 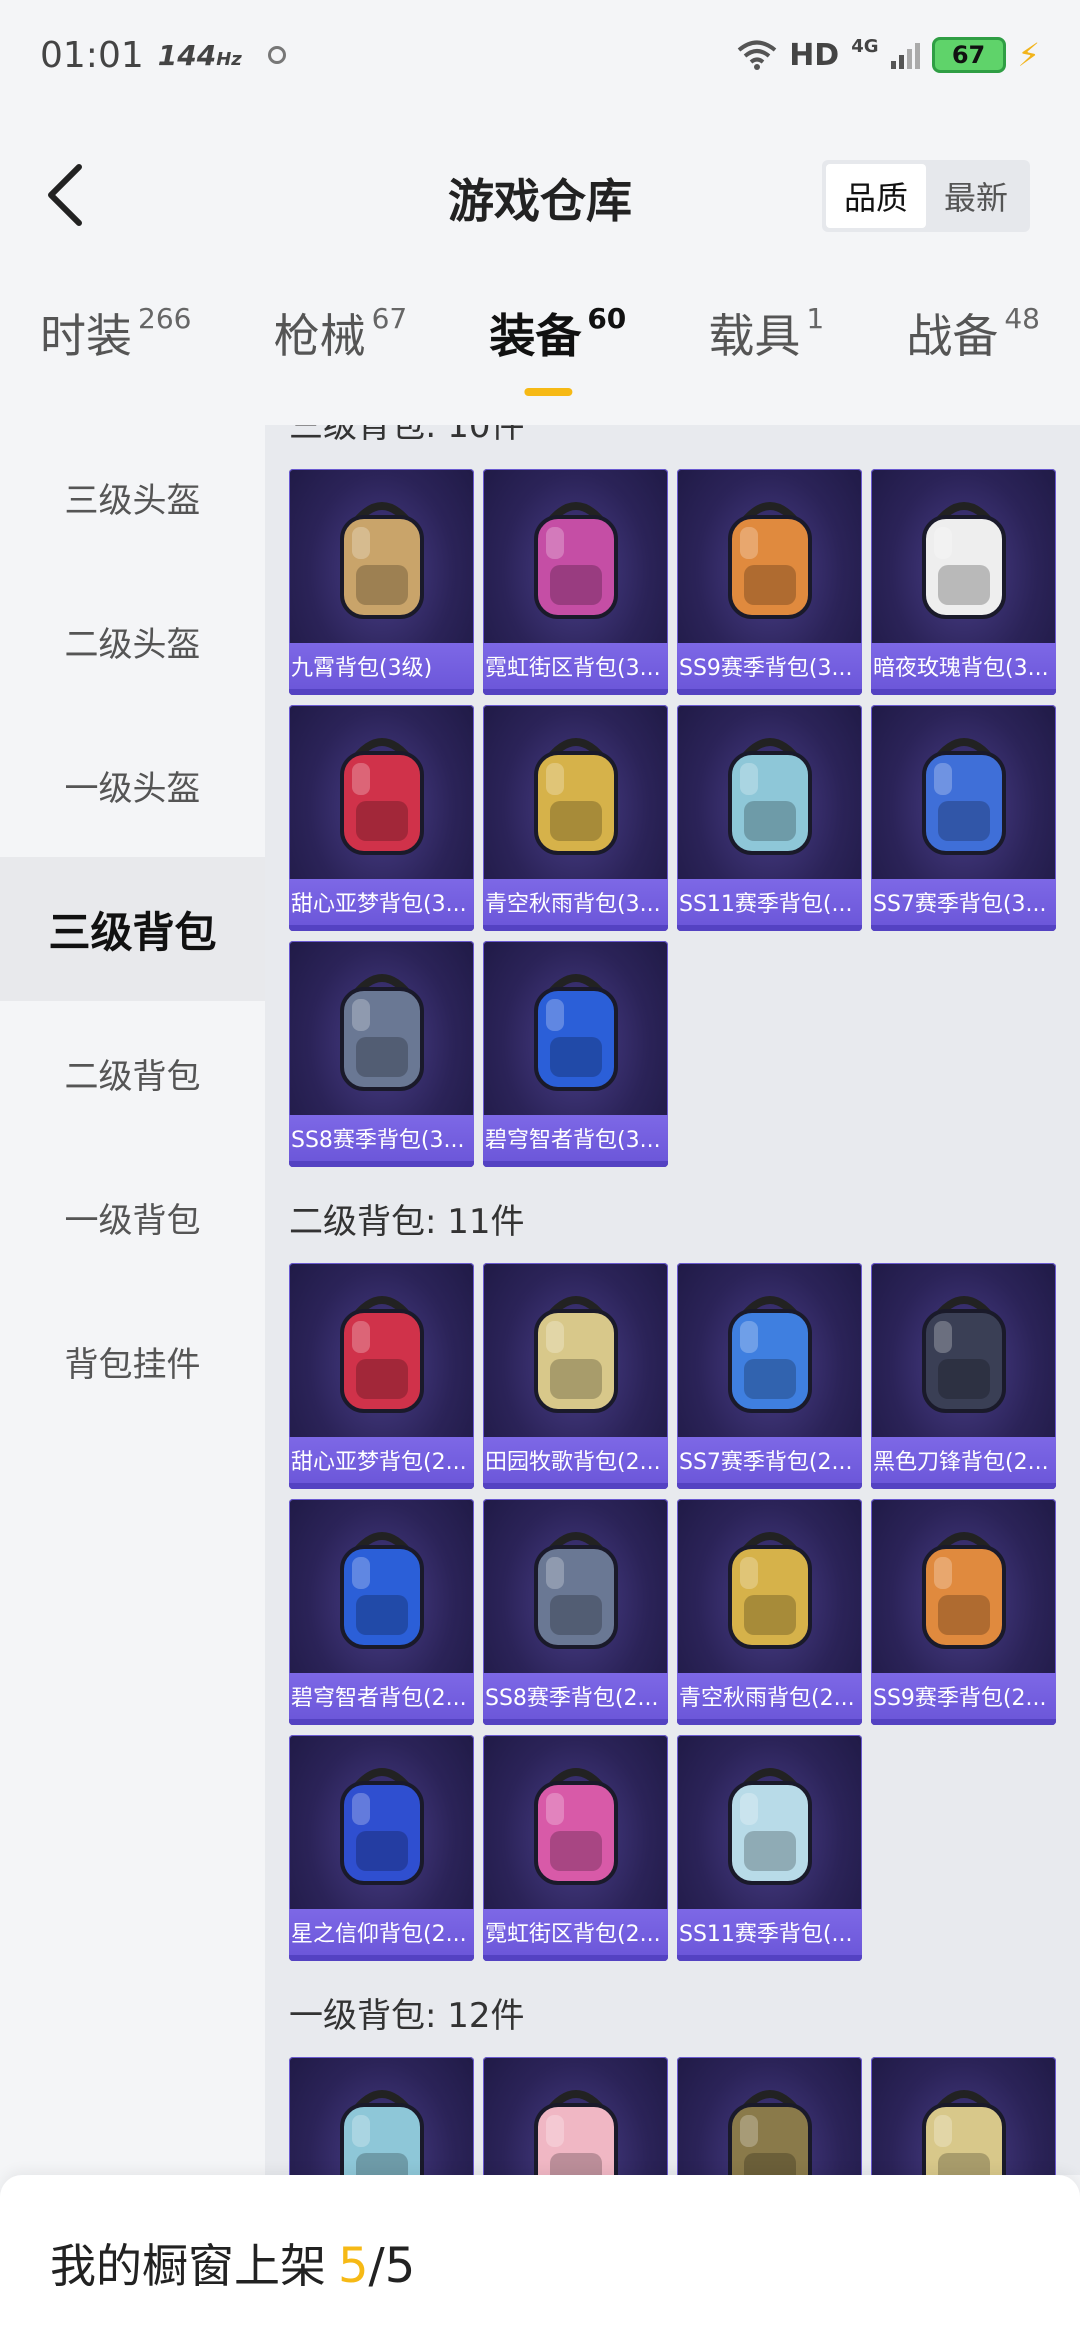 What do you see at coordinates (92, 55) in the screenshot?
I see `status-time: 01:01` at bounding box center [92, 55].